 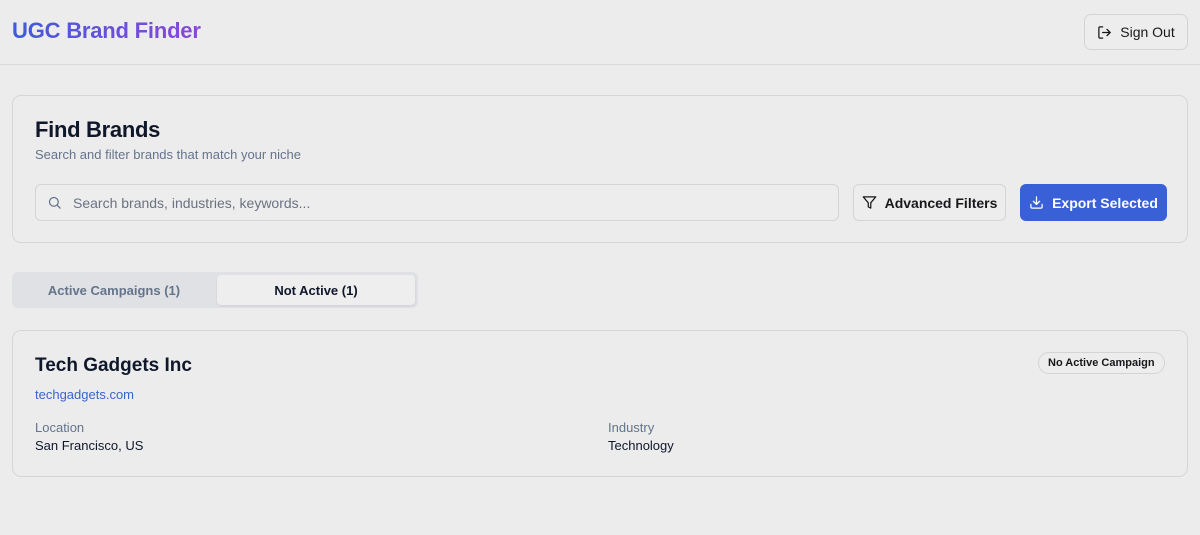 I want to click on campaign-tabs: Active Campaigns (1) Not Active (1), so click(x=215, y=290).